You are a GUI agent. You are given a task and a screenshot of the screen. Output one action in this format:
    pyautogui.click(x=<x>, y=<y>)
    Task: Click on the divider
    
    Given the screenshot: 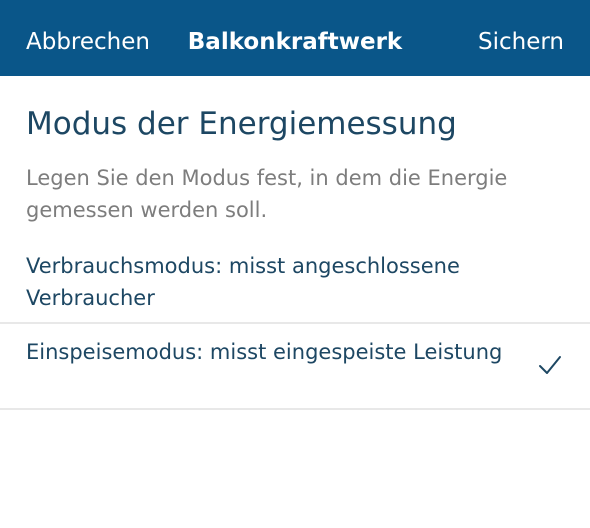 What is the action you would take?
    pyautogui.click(x=295, y=409)
    